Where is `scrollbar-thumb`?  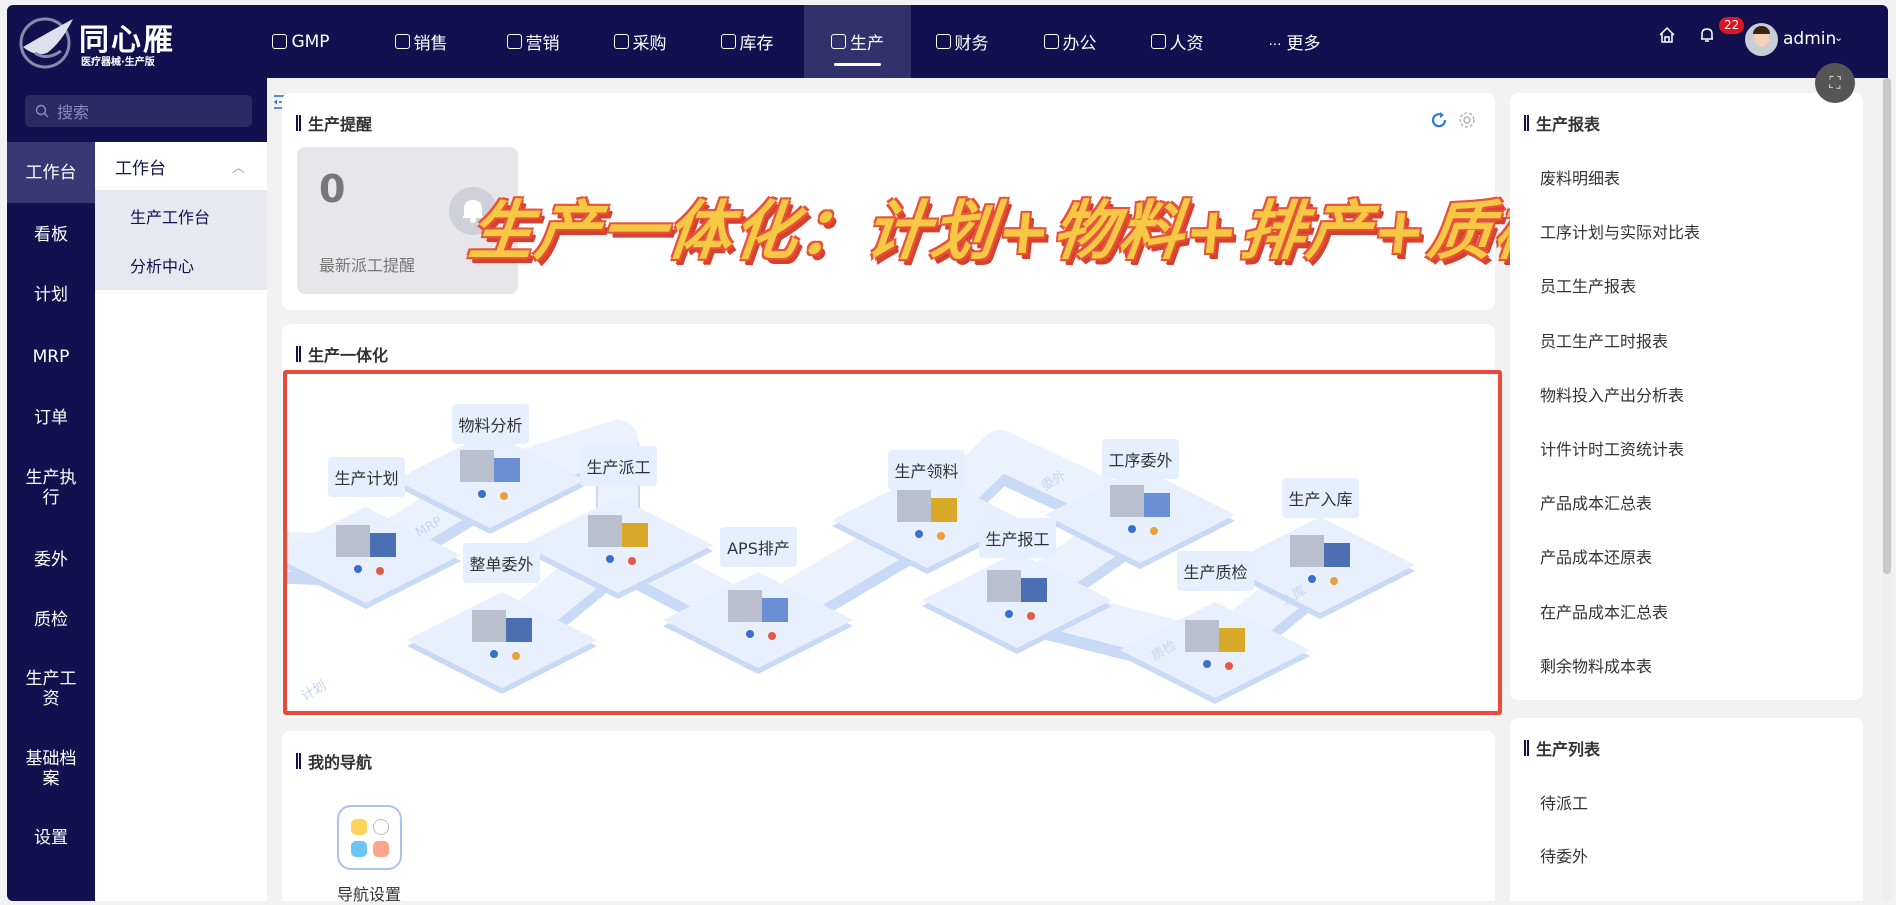 scrollbar-thumb is located at coordinates (1887, 326).